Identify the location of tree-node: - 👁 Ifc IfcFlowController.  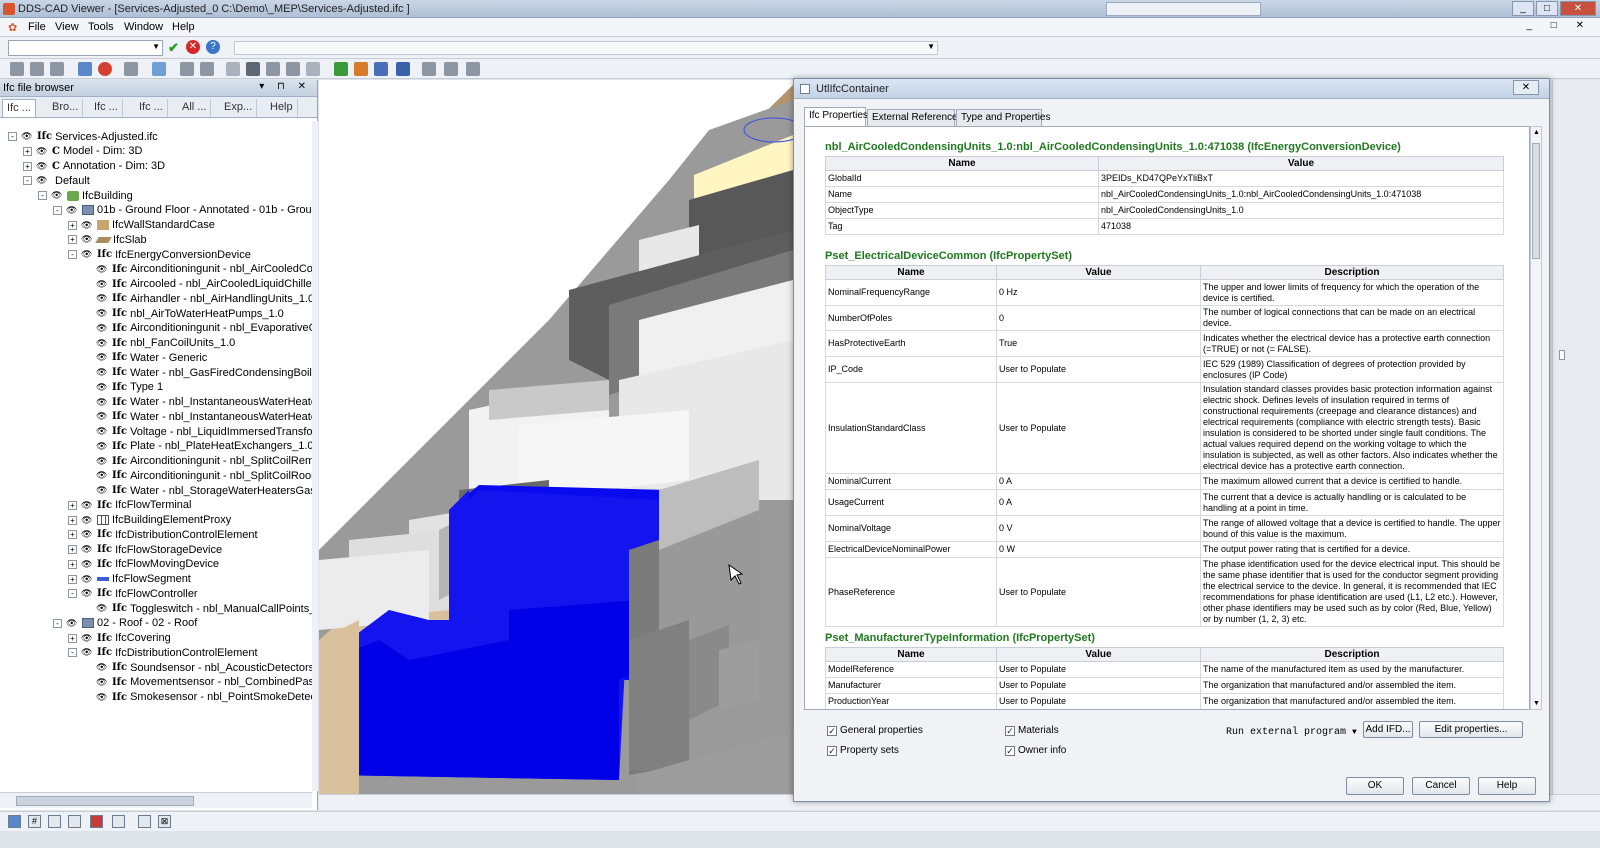
(133, 593).